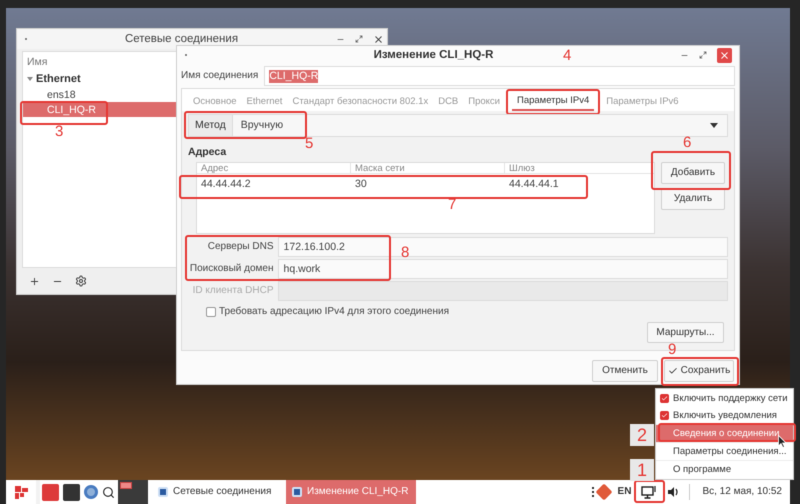  Describe the element at coordinates (211, 125) in the screenshot. I see `method-label: Метод` at that location.